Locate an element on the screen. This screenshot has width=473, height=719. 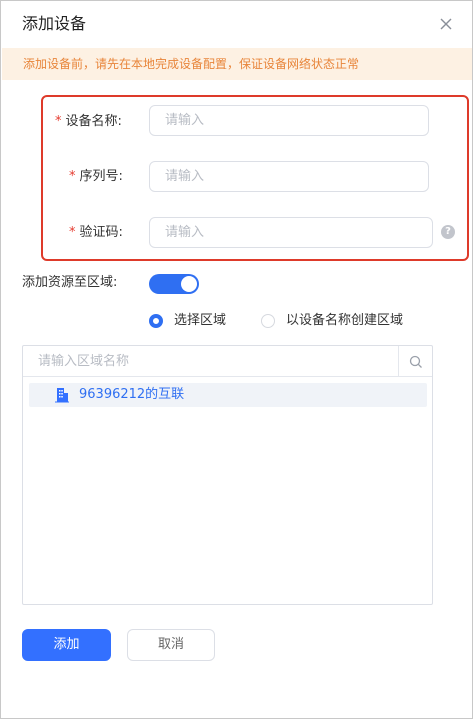
verify-code-label: * 验证码: is located at coordinates (96, 233).